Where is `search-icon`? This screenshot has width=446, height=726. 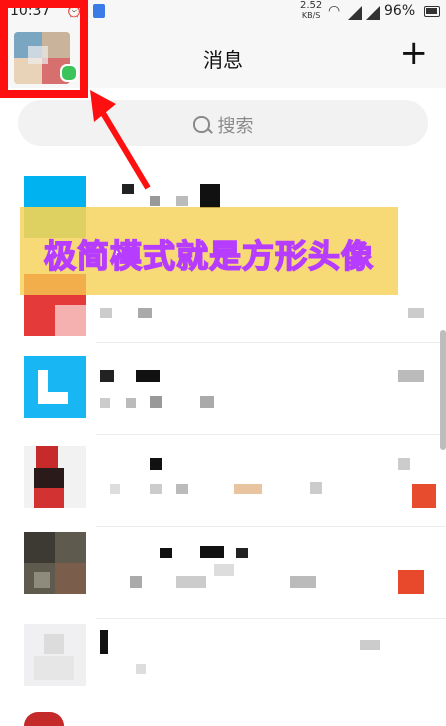
search-icon is located at coordinates (202, 125).